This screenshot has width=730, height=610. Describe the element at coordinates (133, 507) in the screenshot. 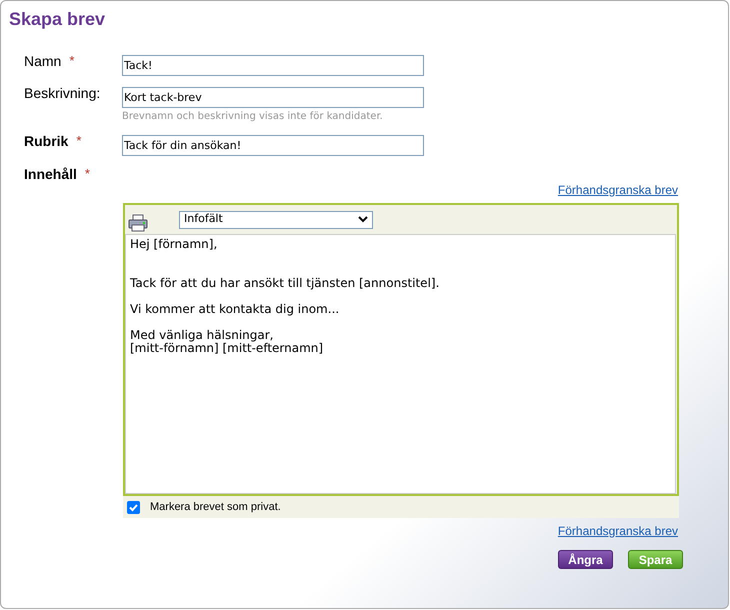

I see `private-checkbox` at that location.